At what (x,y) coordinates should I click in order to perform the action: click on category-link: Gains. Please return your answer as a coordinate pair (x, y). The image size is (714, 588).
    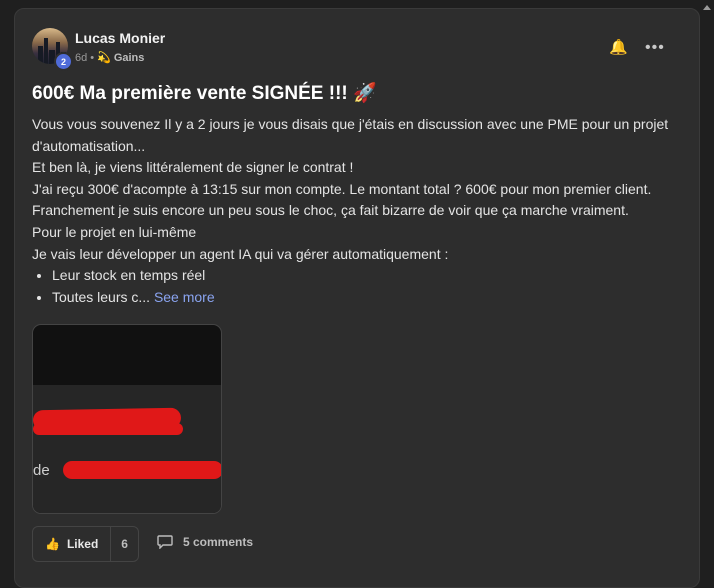
    Looking at the image, I should click on (129, 58).